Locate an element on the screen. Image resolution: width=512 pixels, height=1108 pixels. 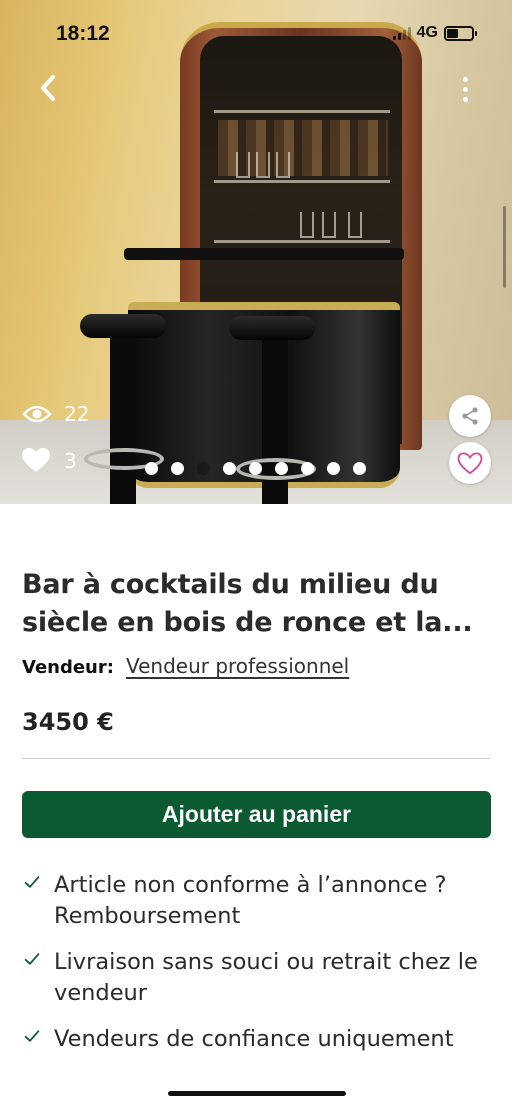
favorite-button is located at coordinates (470, 463).